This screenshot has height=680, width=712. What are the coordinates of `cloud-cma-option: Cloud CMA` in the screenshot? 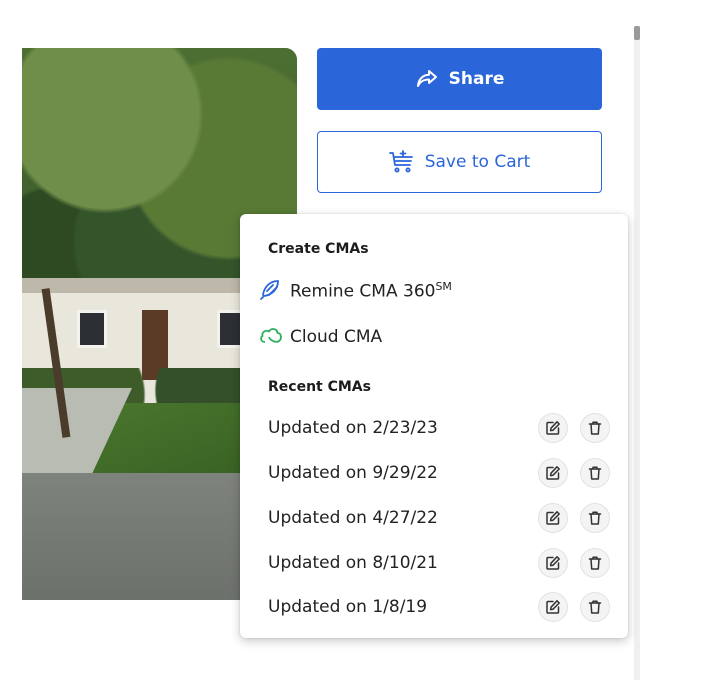 It's located at (320, 337).